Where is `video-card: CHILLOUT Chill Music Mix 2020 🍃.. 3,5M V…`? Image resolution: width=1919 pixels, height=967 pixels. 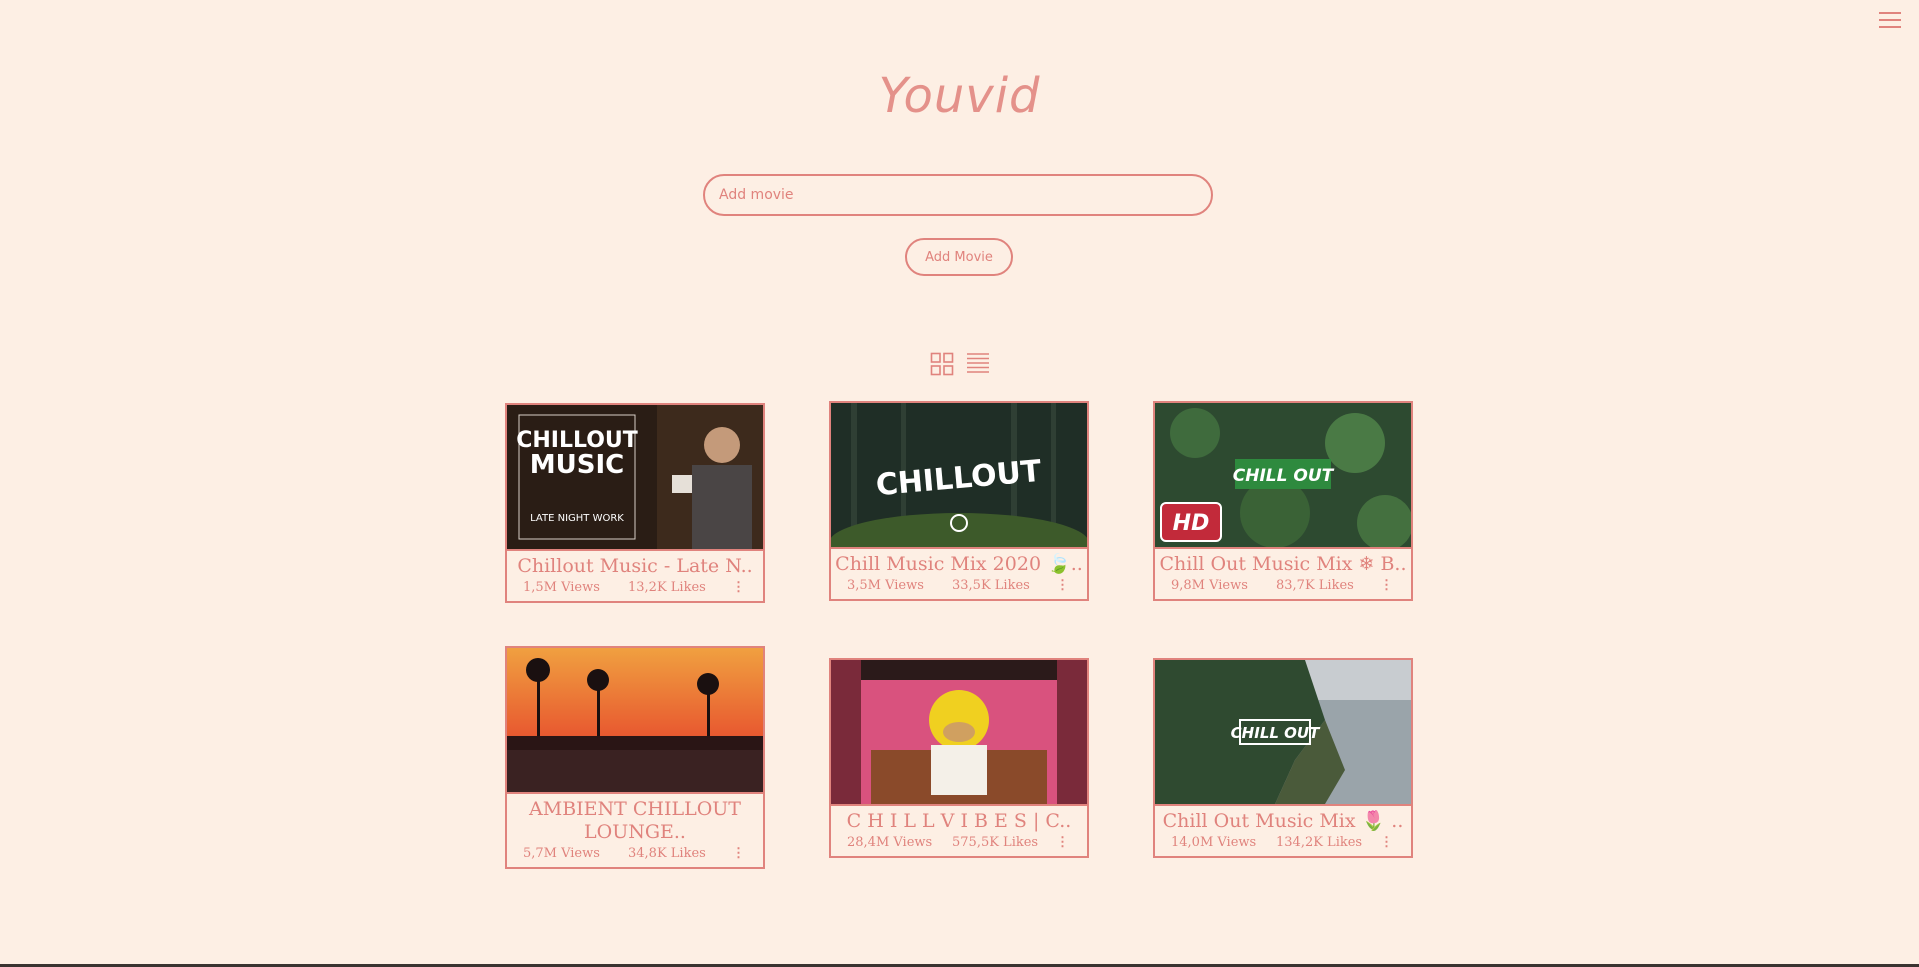
video-card: CHILLOUT Chill Music Mix 2020 🍃.. 3,5M V… is located at coordinates (959, 501).